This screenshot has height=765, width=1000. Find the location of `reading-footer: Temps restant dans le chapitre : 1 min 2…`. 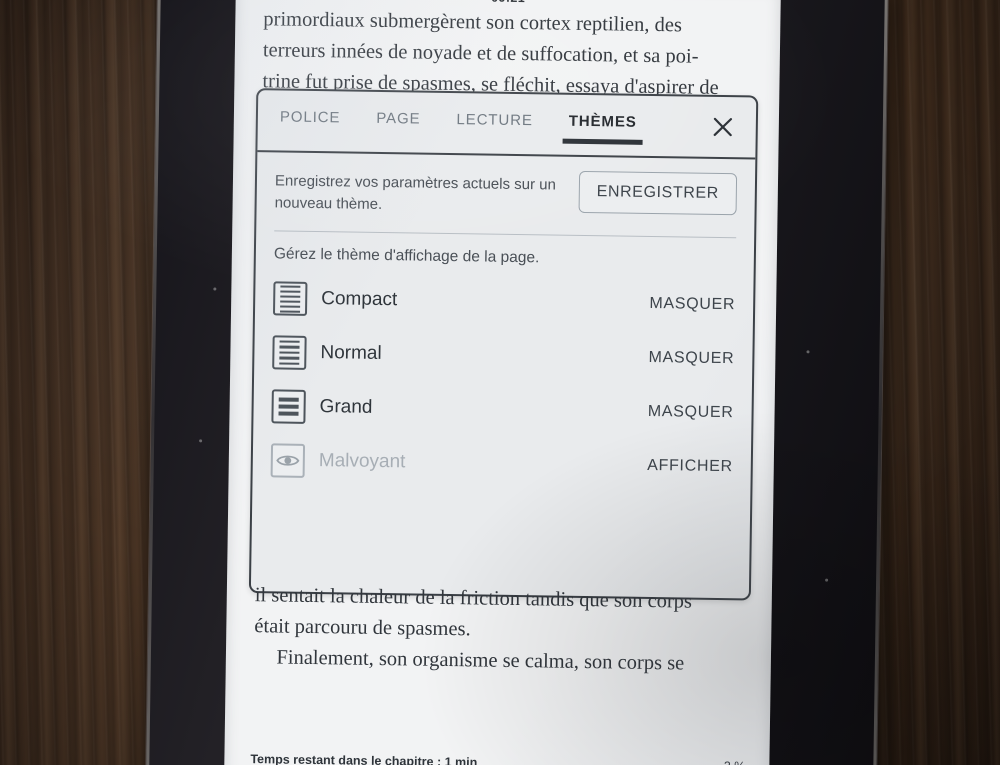

reading-footer: Temps restant dans le chapitre : 1 min 2… is located at coordinates (496, 755).